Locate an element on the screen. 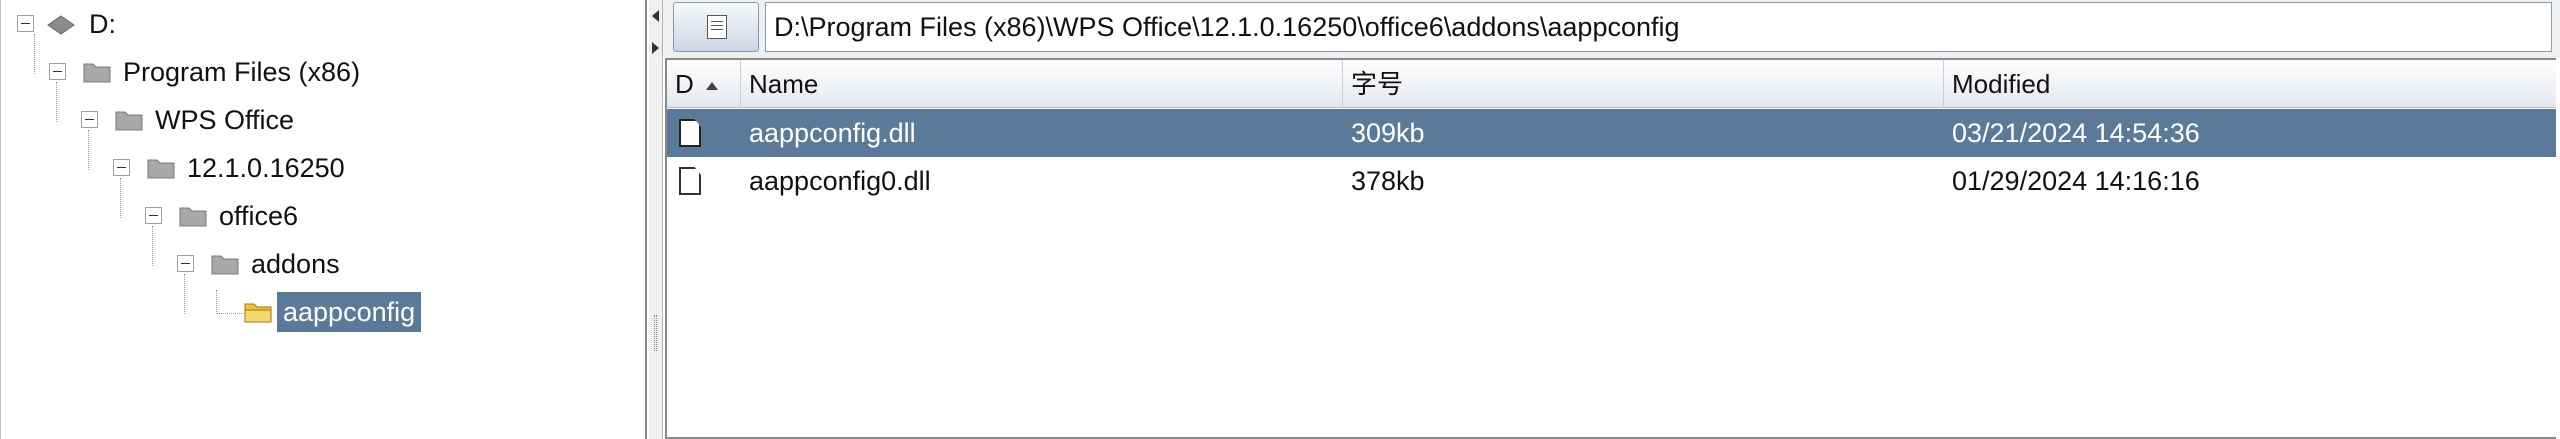 The height and width of the screenshot is (439, 2560). collapse-toggle-addons is located at coordinates (185, 263).